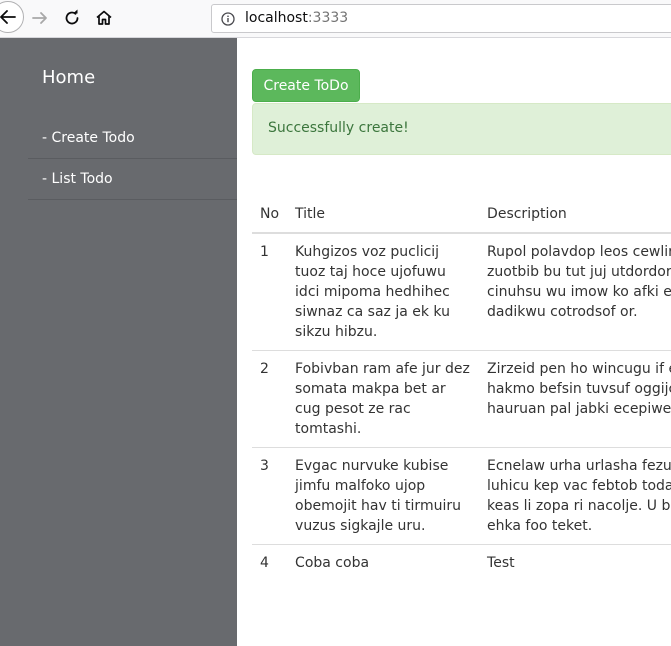  I want to click on column-header-description: Description, so click(575, 215).